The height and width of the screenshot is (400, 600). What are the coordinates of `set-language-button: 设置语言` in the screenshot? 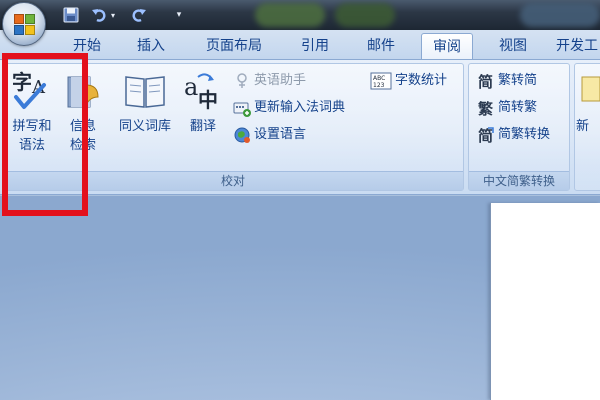 It's located at (269, 135).